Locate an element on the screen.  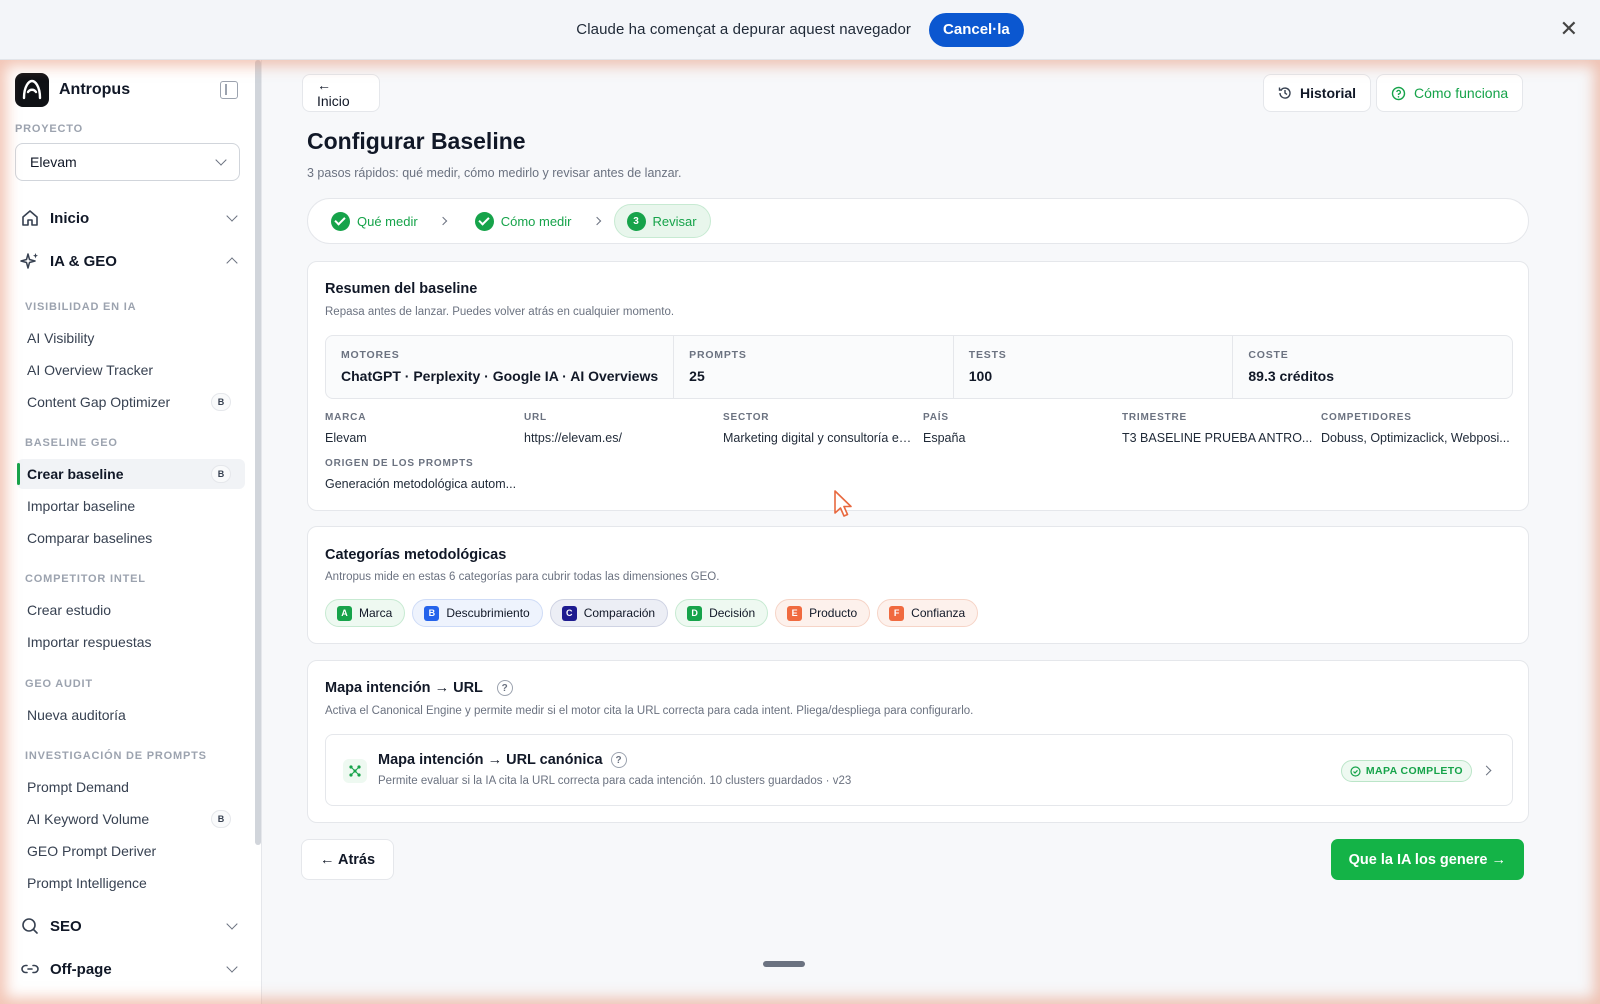
sidebar-item-label: GEO Prompt Deriver is located at coordinates (92, 851).